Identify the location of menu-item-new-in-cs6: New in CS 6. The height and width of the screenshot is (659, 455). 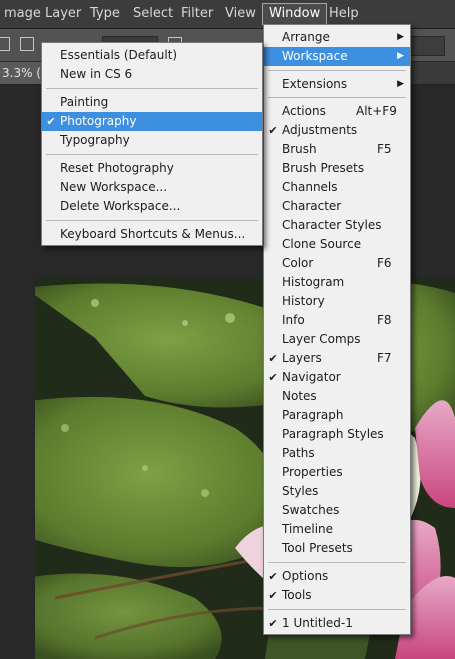
(152, 74).